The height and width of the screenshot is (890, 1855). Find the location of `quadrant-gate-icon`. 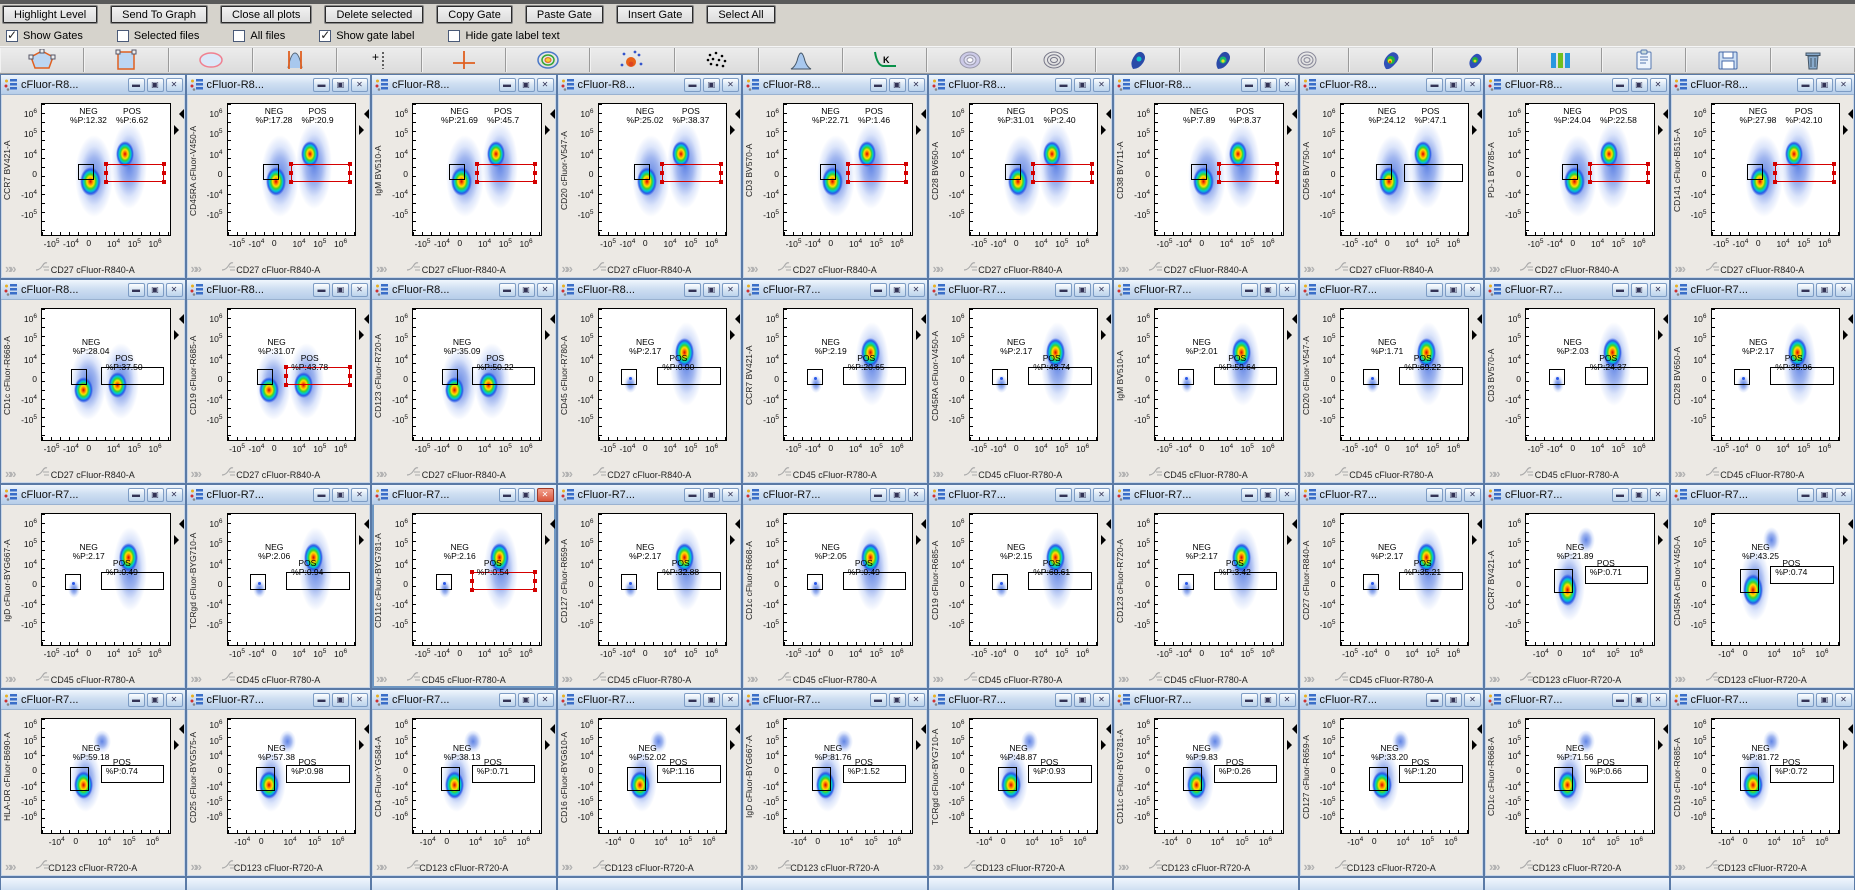

quadrant-gate-icon is located at coordinates (463, 60).